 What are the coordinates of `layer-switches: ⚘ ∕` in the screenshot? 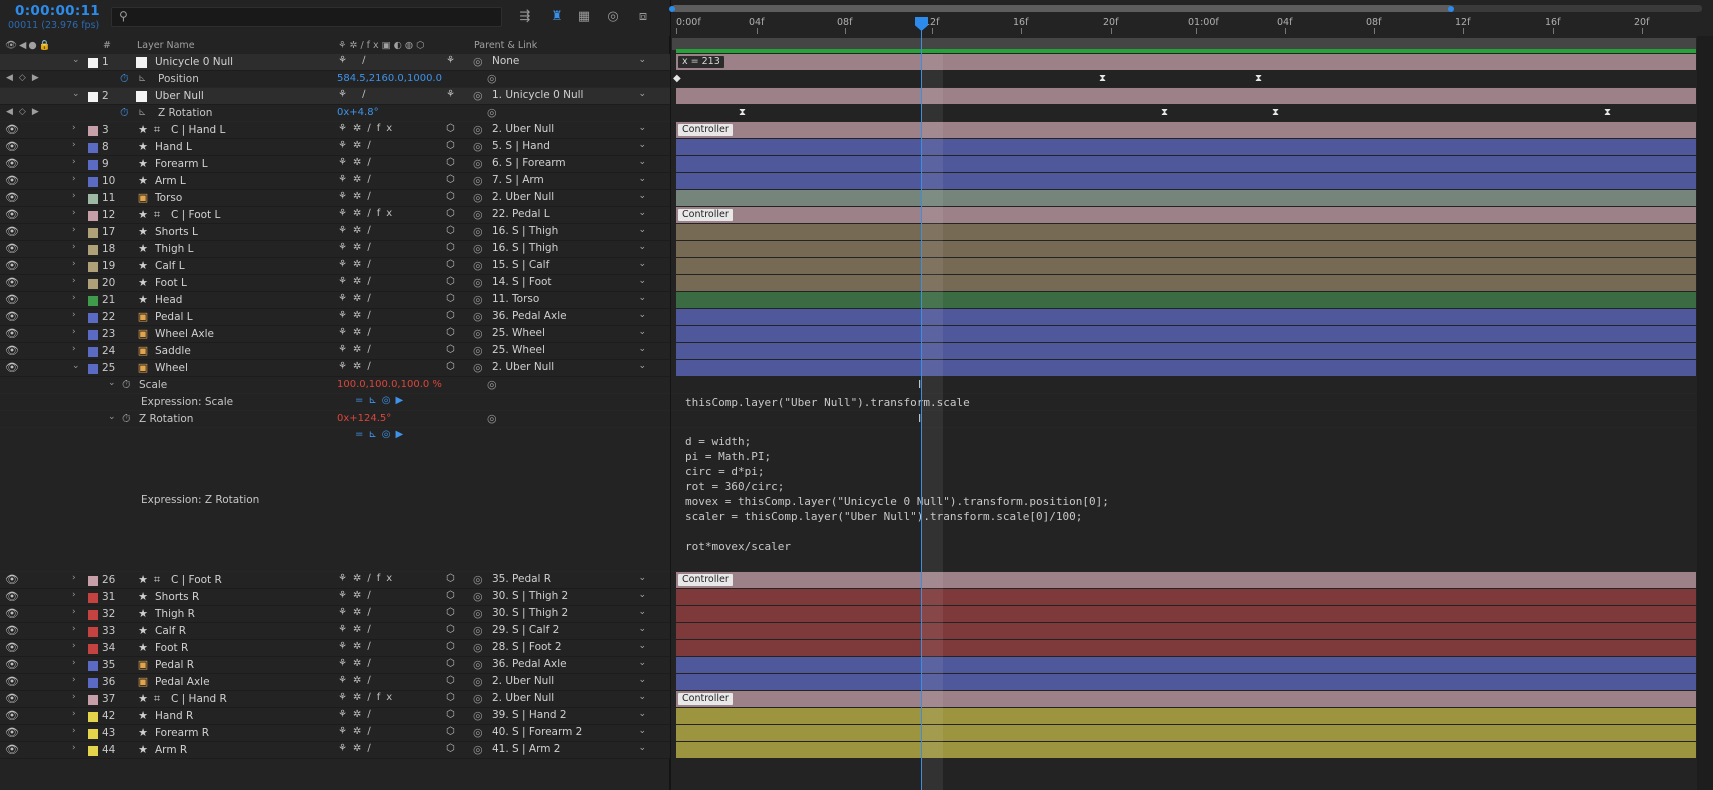 It's located at (355, 94).